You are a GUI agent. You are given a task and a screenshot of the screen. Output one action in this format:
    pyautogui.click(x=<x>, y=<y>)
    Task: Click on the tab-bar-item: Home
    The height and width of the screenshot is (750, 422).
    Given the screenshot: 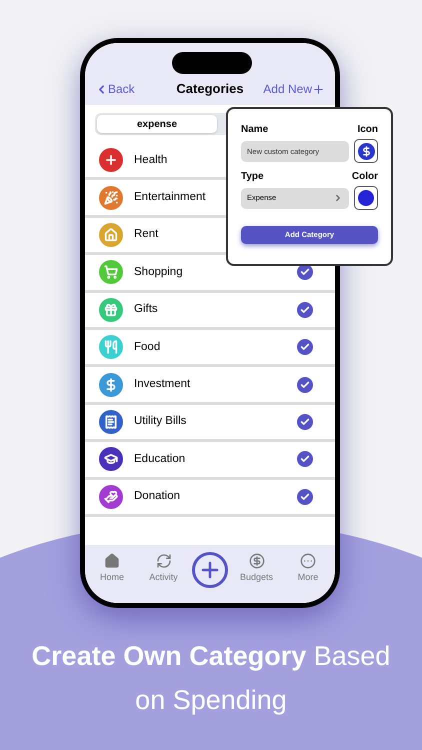 What is the action you would take?
    pyautogui.click(x=112, y=568)
    